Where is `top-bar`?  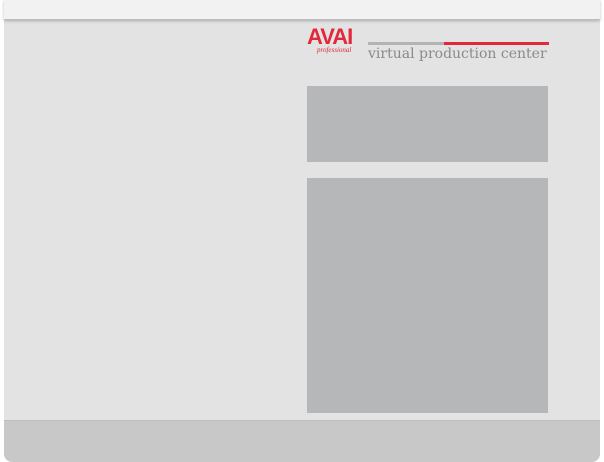 top-bar is located at coordinates (302, 10).